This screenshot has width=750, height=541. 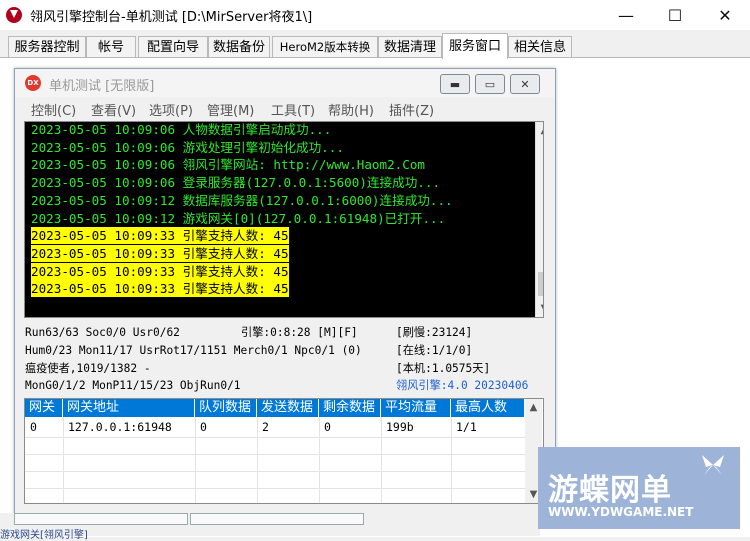 I want to click on col-queue-data: 队列数据, so click(x=226, y=408).